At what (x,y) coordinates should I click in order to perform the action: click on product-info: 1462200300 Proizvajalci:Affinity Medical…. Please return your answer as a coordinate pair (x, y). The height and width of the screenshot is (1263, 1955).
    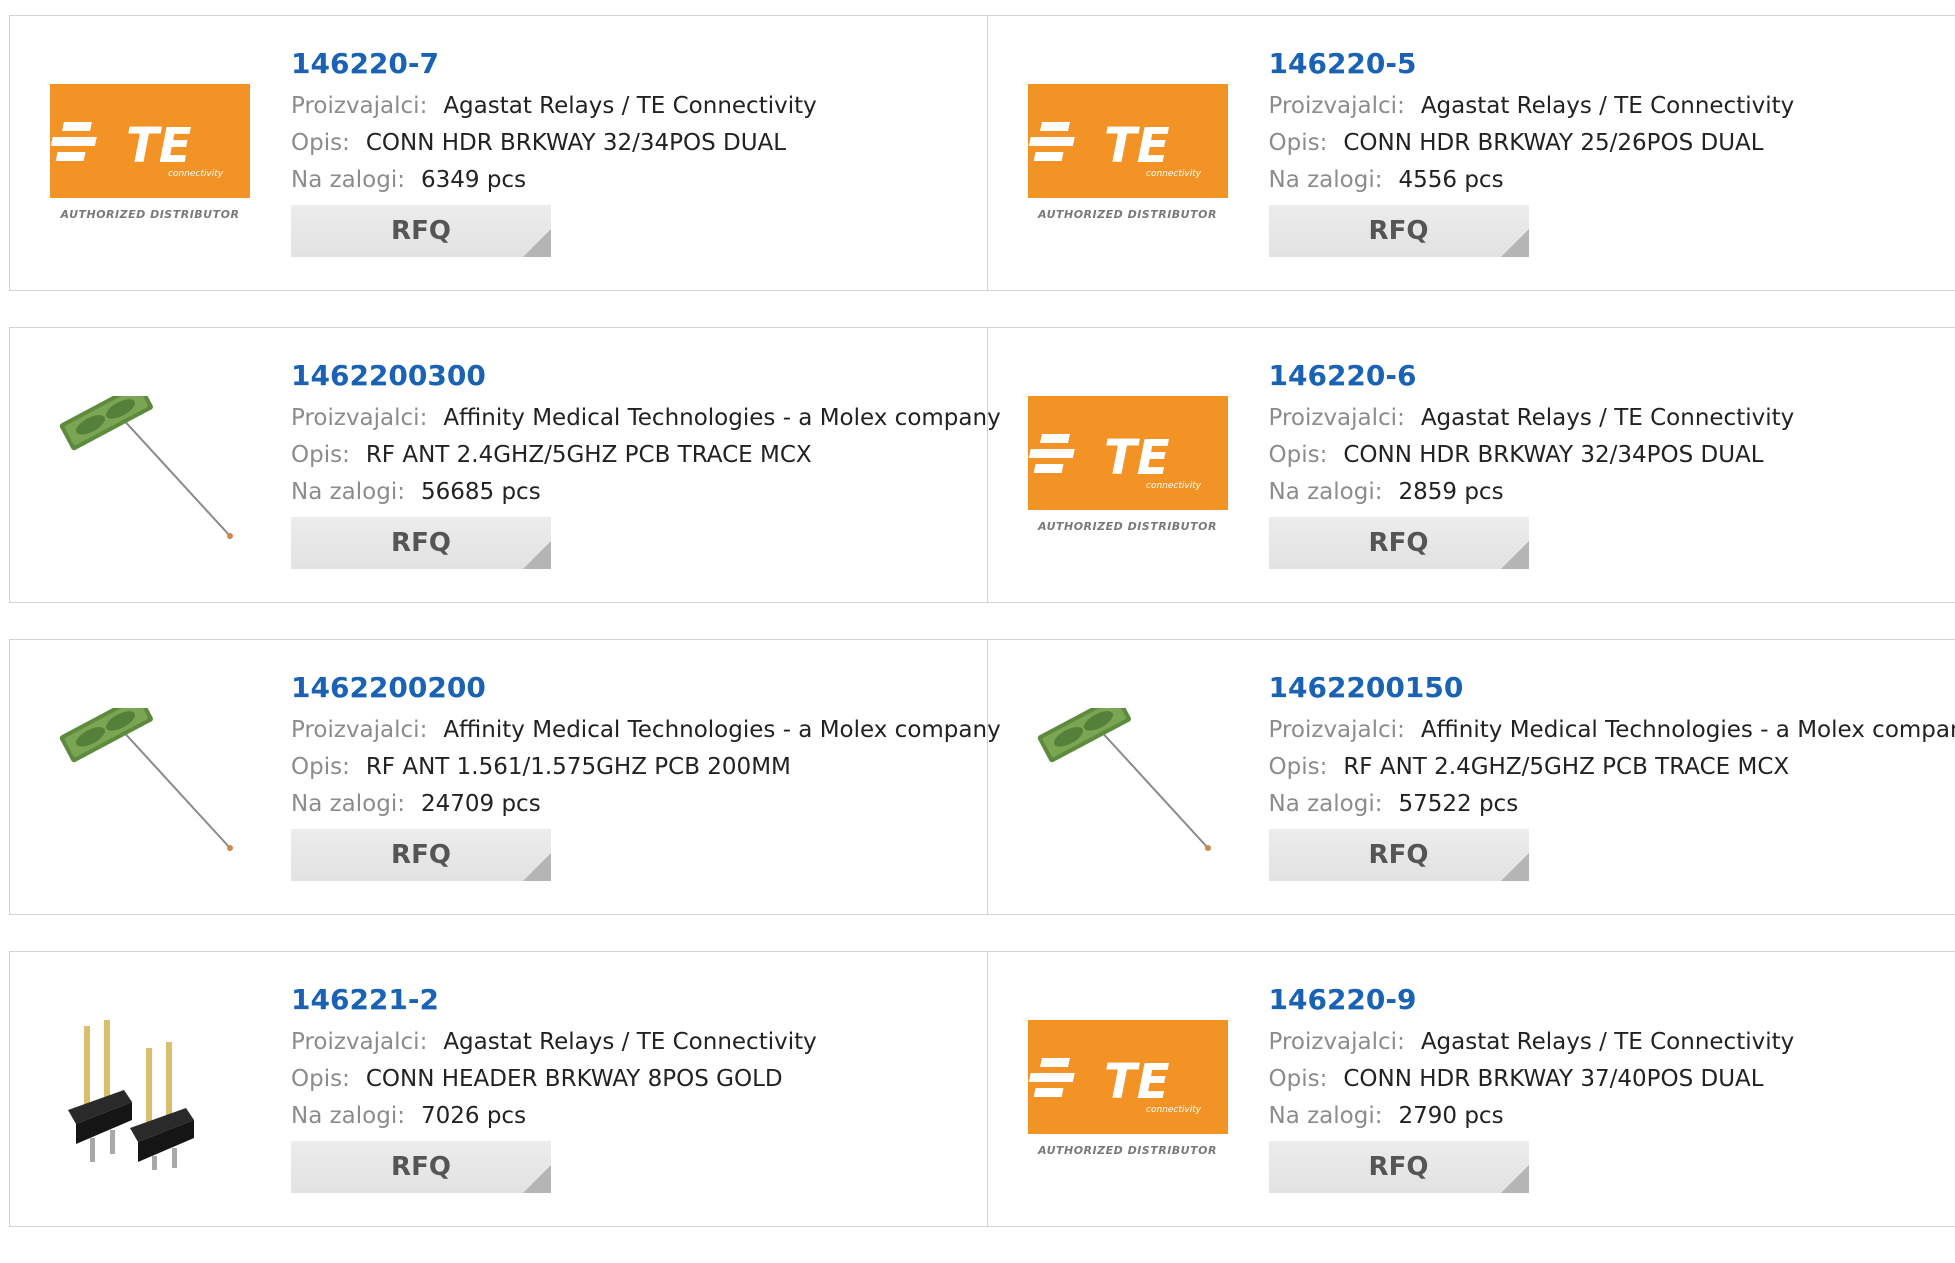
    Looking at the image, I should click on (639, 462).